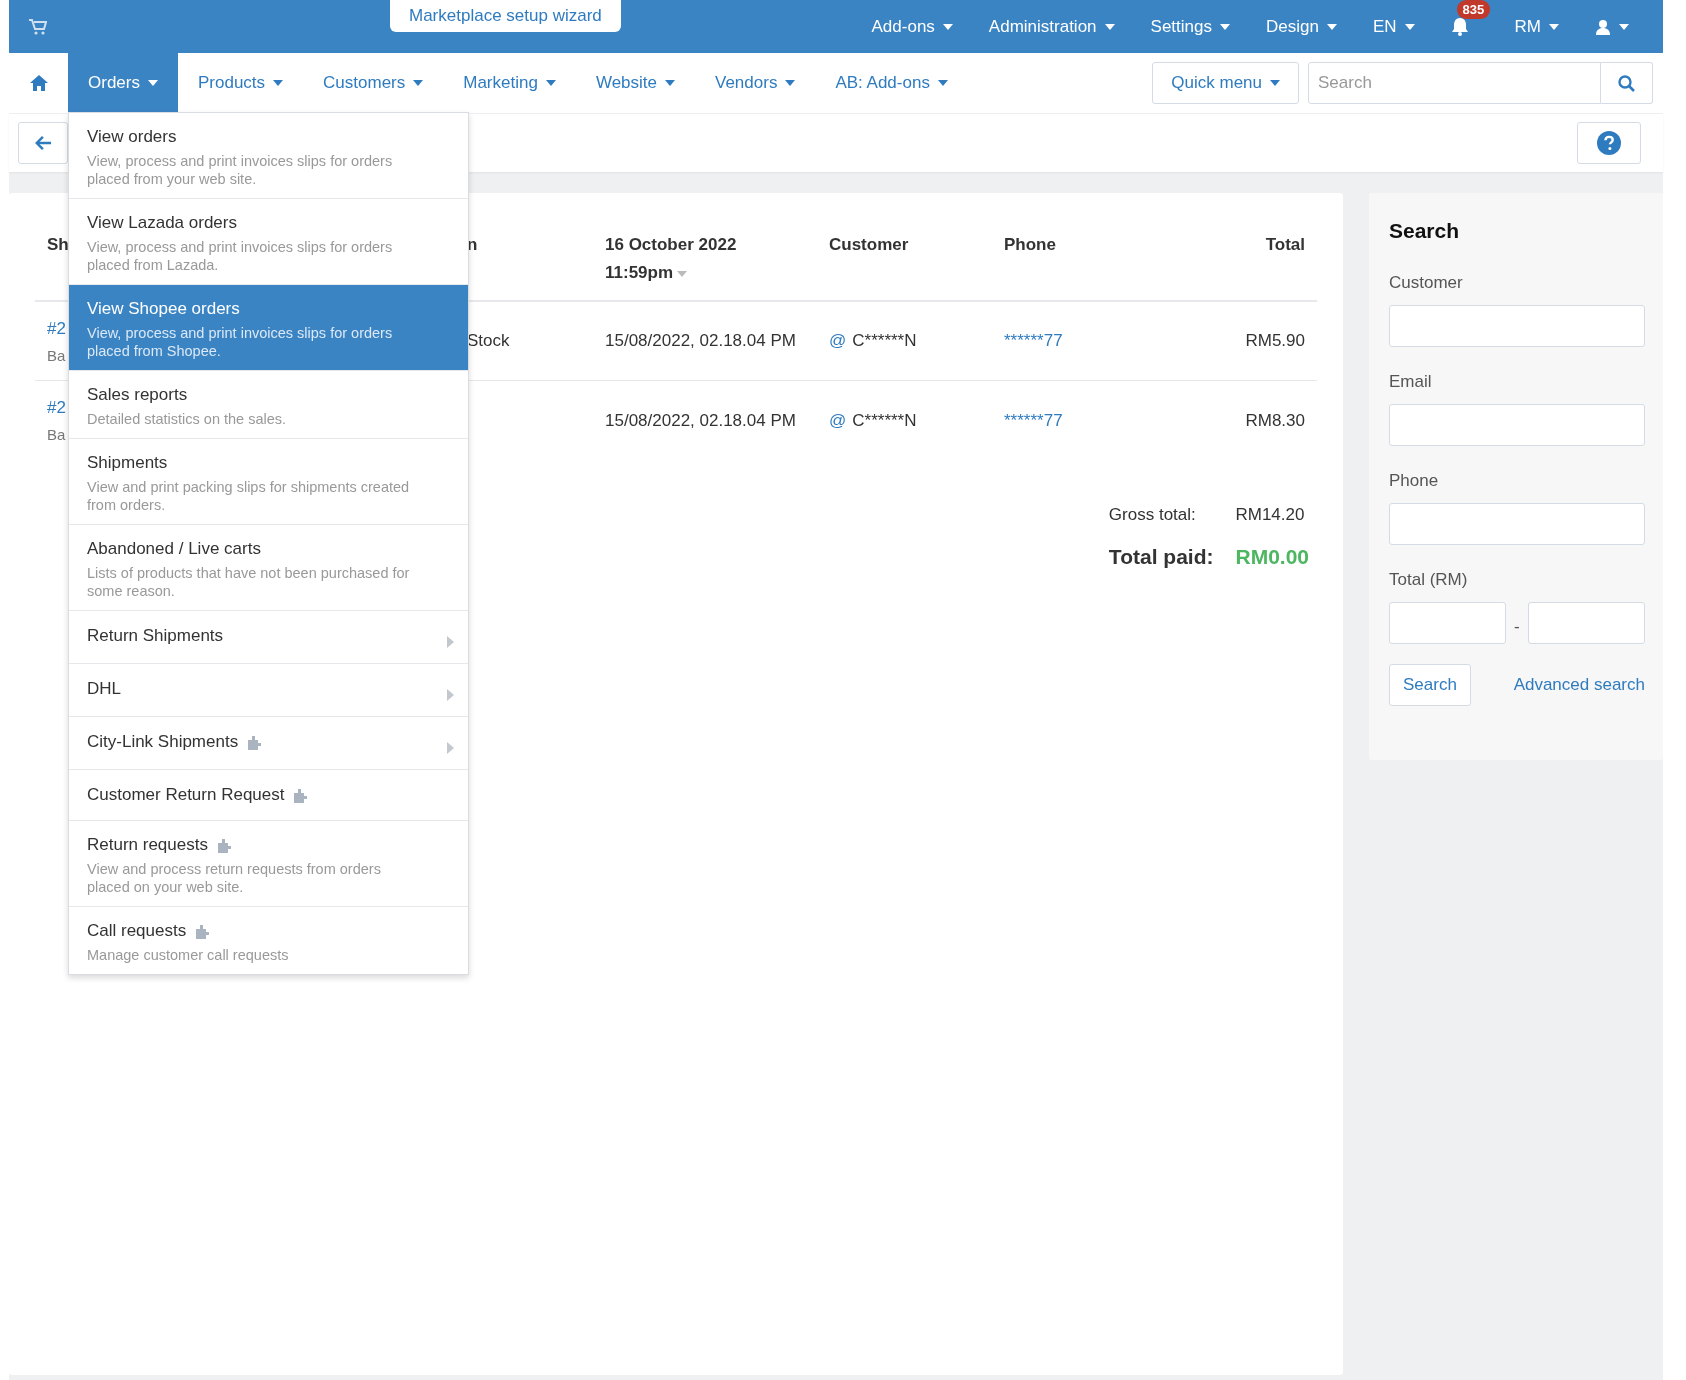 This screenshot has width=1686, height=1380. Describe the element at coordinates (1393, 26) in the screenshot. I see `top-menu: EN` at that location.